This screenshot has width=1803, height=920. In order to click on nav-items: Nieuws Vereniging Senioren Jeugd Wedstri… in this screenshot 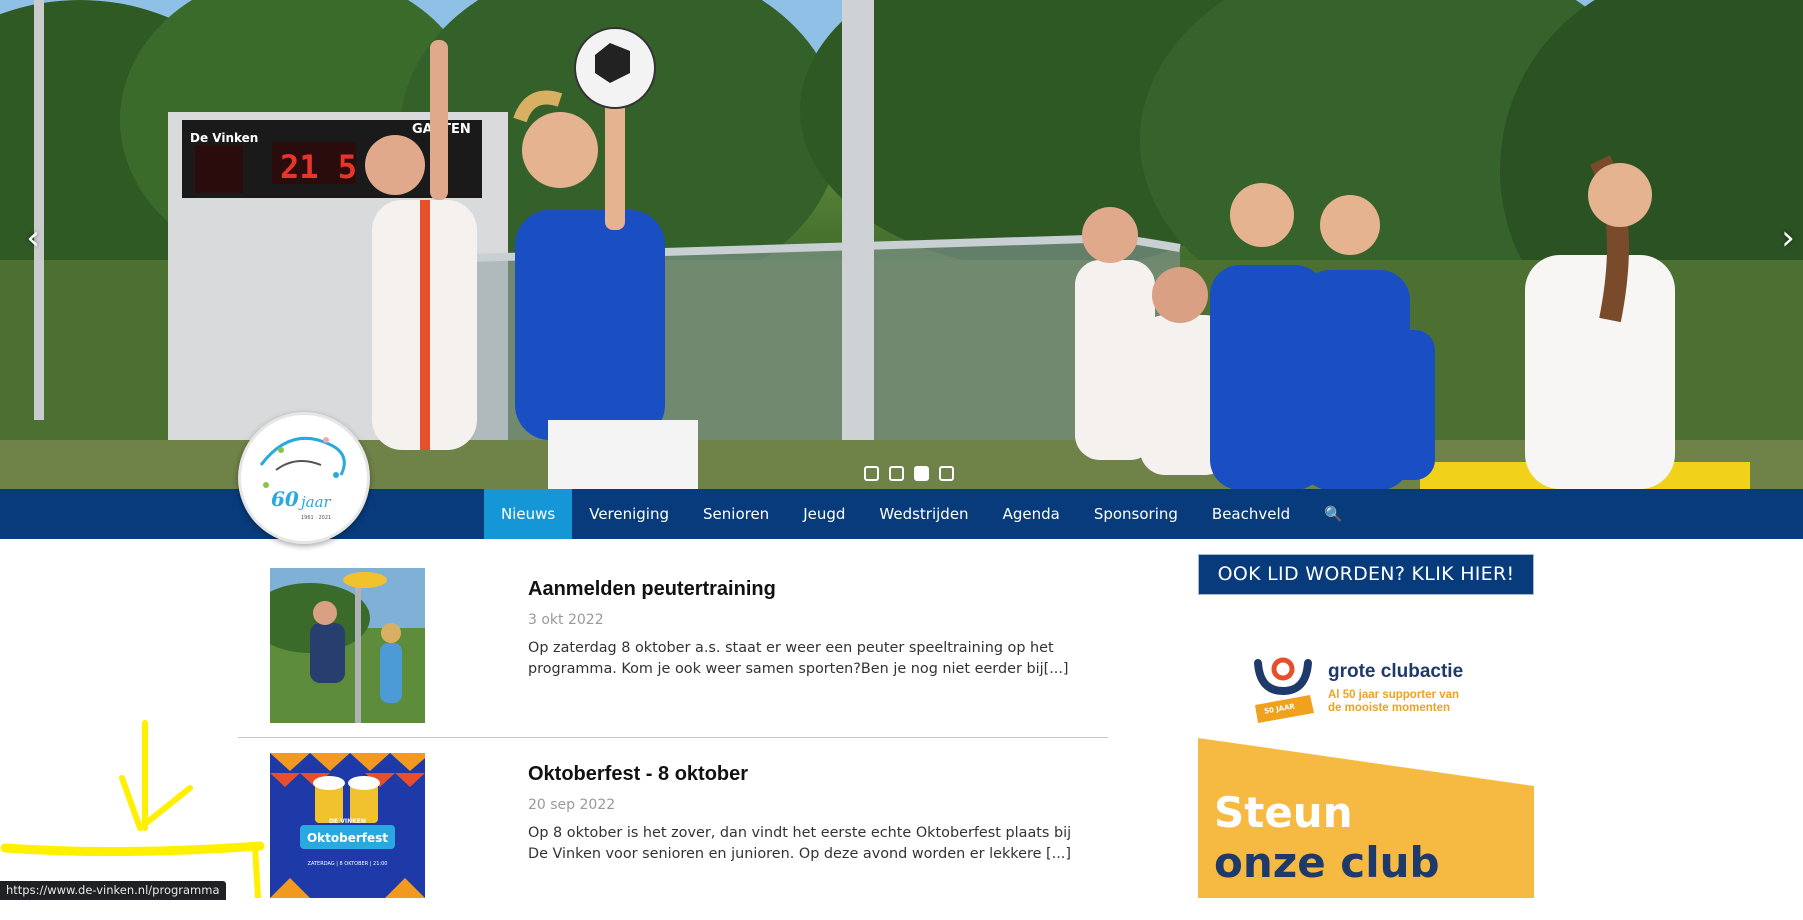, I will do `click(922, 514)`.